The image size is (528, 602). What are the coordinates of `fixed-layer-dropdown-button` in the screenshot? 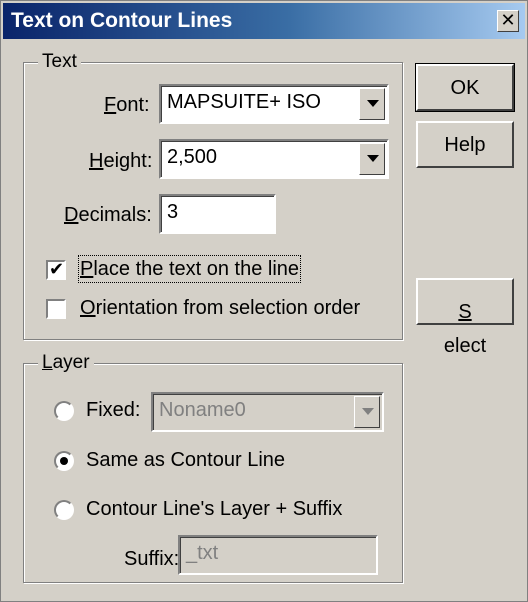 It's located at (367, 412).